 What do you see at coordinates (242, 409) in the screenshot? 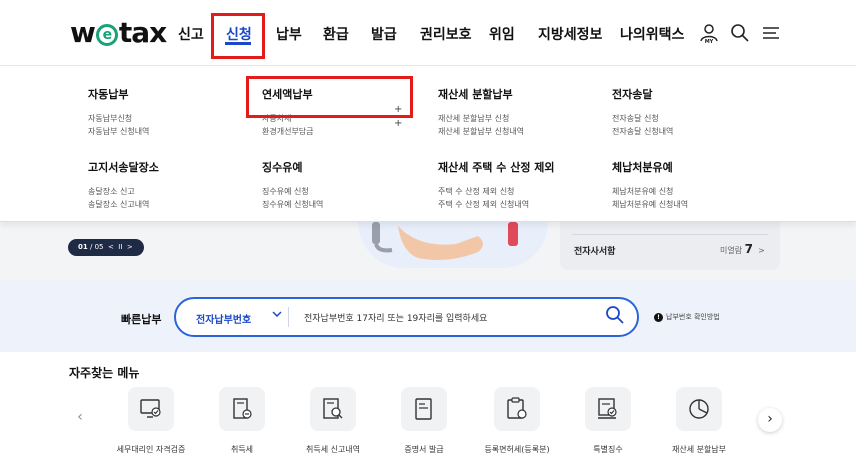
I see `building-document-icon` at bounding box center [242, 409].